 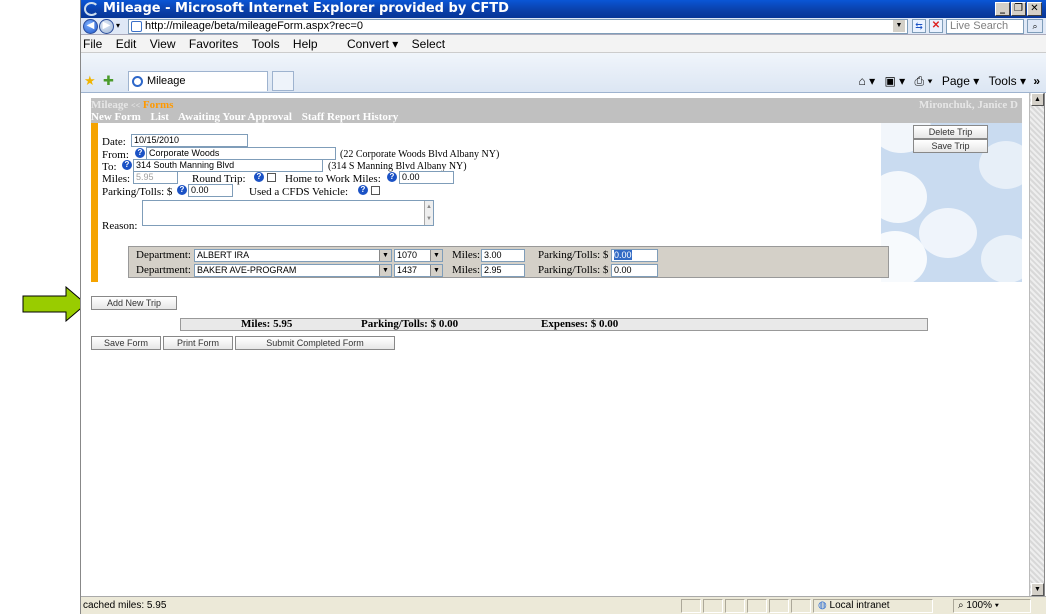 What do you see at coordinates (293, 255) in the screenshot?
I see `department-select: ALBERT IRA ▼` at bounding box center [293, 255].